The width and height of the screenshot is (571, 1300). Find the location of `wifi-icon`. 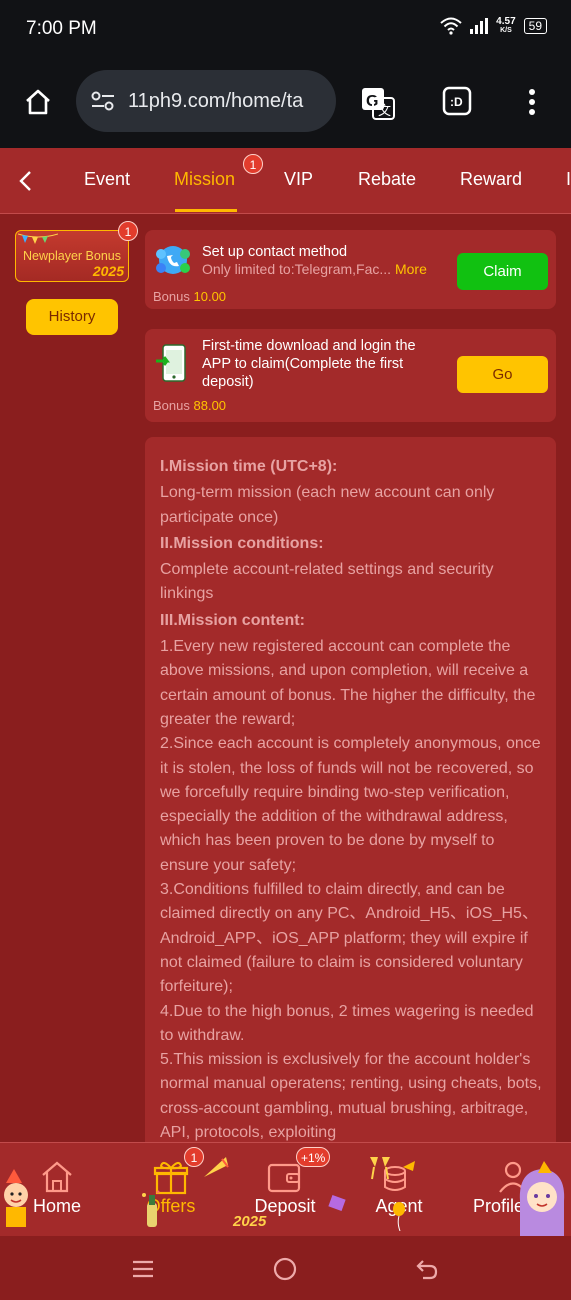

wifi-icon is located at coordinates (451, 26).